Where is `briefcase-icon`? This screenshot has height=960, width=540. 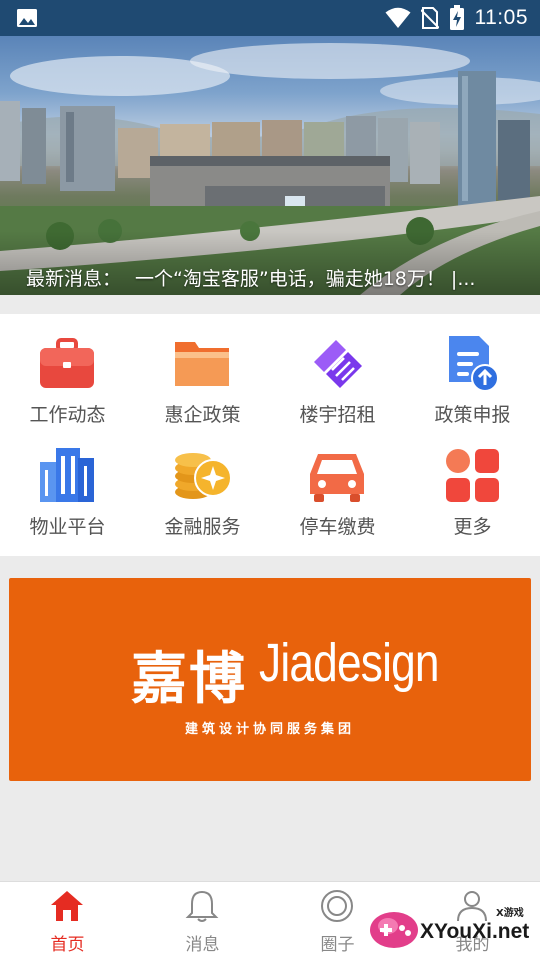 briefcase-icon is located at coordinates (67, 363).